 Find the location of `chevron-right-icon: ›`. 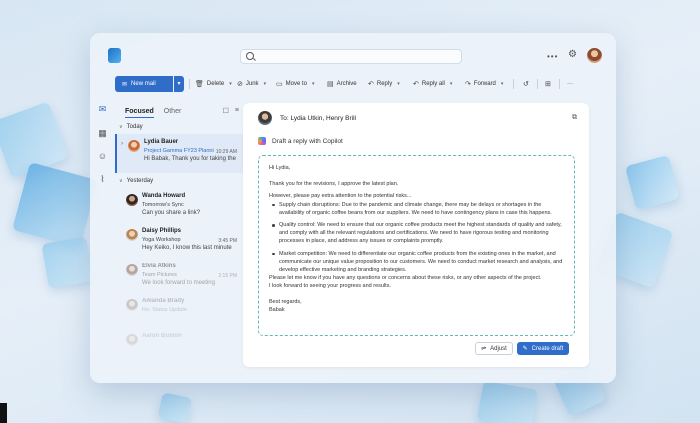

chevron-right-icon: › is located at coordinates (122, 144).